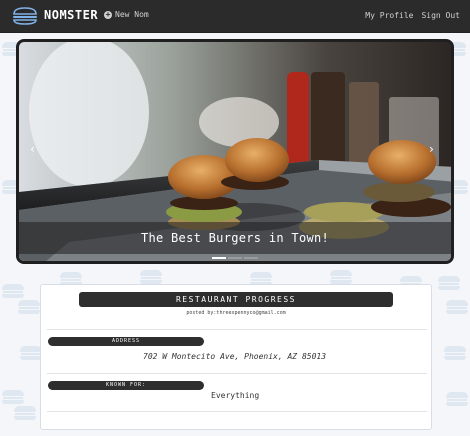 The height and width of the screenshot is (436, 470). Describe the element at coordinates (389, 15) in the screenshot. I see `my-profile-link: My Profile` at that location.